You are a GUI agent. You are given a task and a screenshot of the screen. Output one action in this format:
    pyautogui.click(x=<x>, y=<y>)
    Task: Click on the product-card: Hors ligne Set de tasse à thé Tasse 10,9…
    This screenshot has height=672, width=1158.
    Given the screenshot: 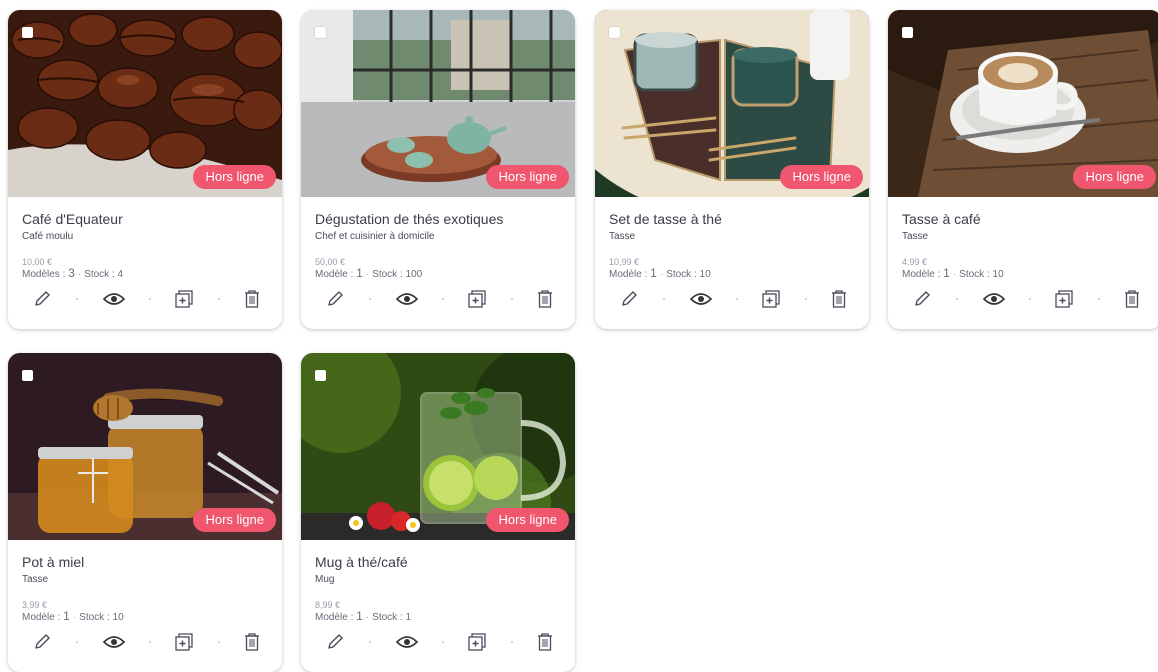 What is the action you would take?
    pyautogui.click(x=732, y=169)
    